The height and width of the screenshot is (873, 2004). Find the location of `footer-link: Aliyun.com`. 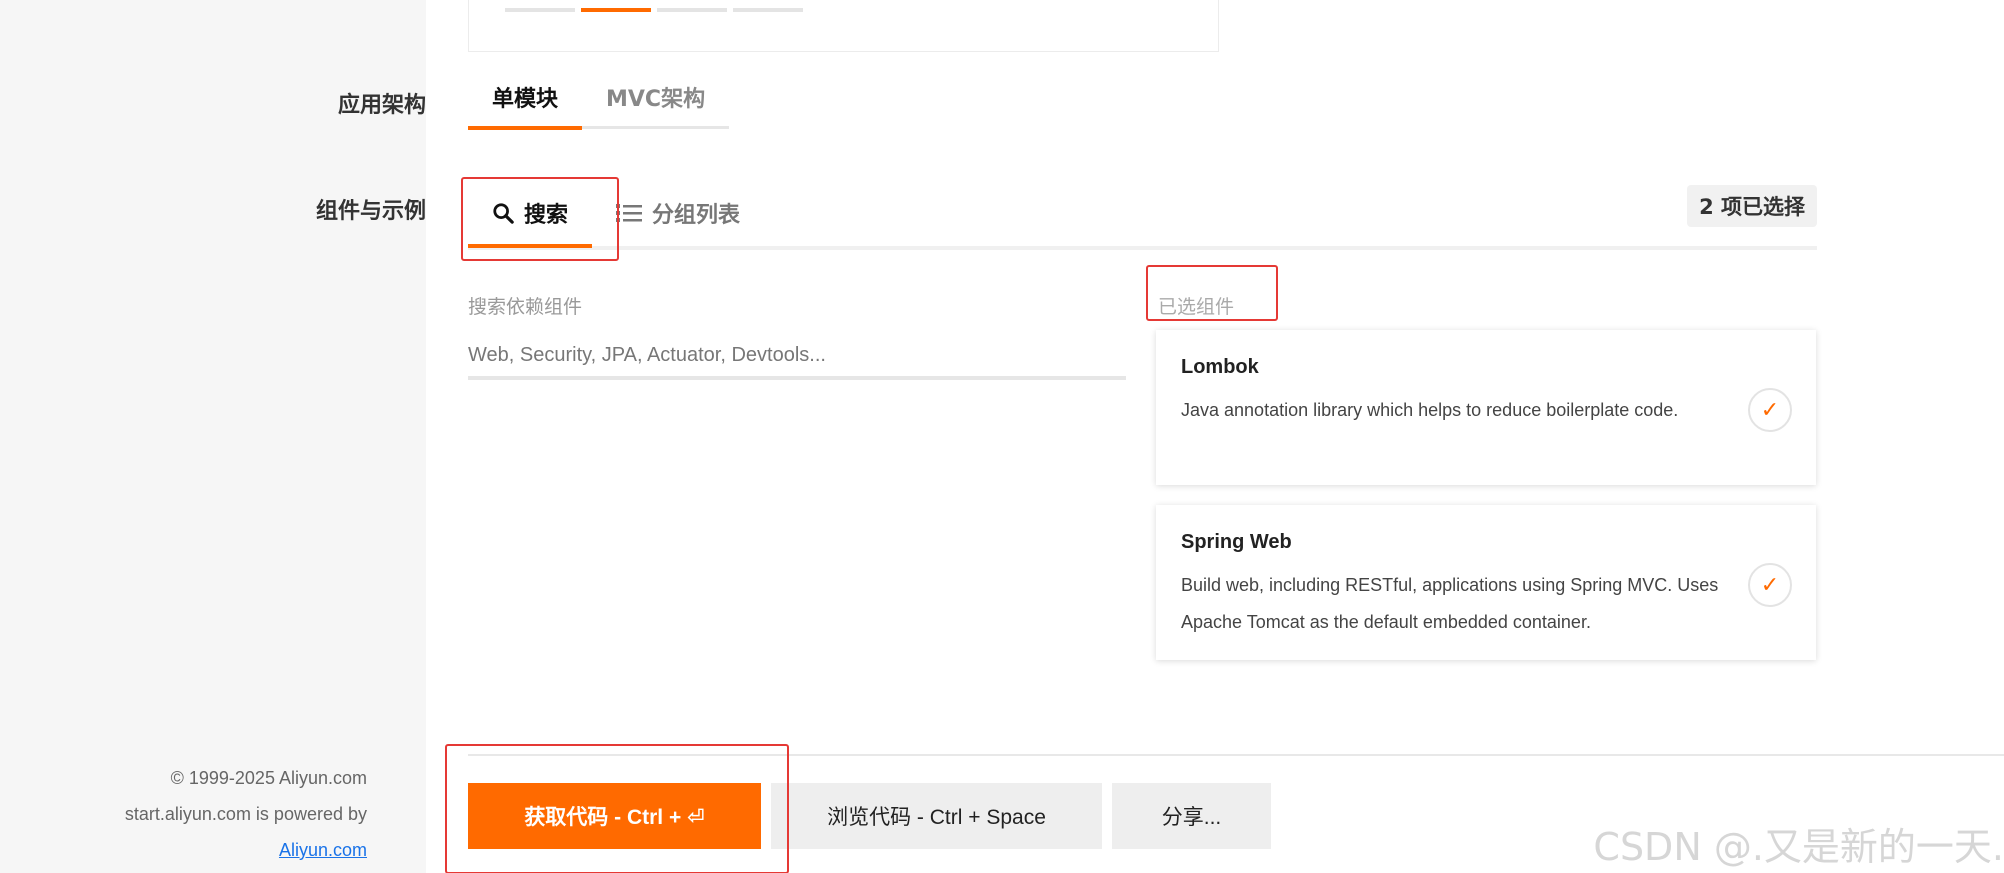

footer-link: Aliyun.com is located at coordinates (323, 850).